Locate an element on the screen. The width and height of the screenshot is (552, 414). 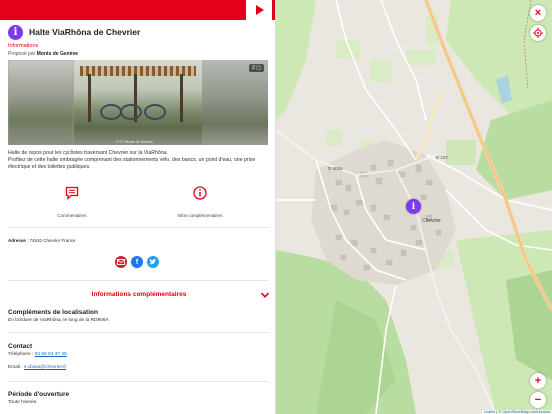
proposed-prefix: Proposé par is located at coordinates (22, 54).